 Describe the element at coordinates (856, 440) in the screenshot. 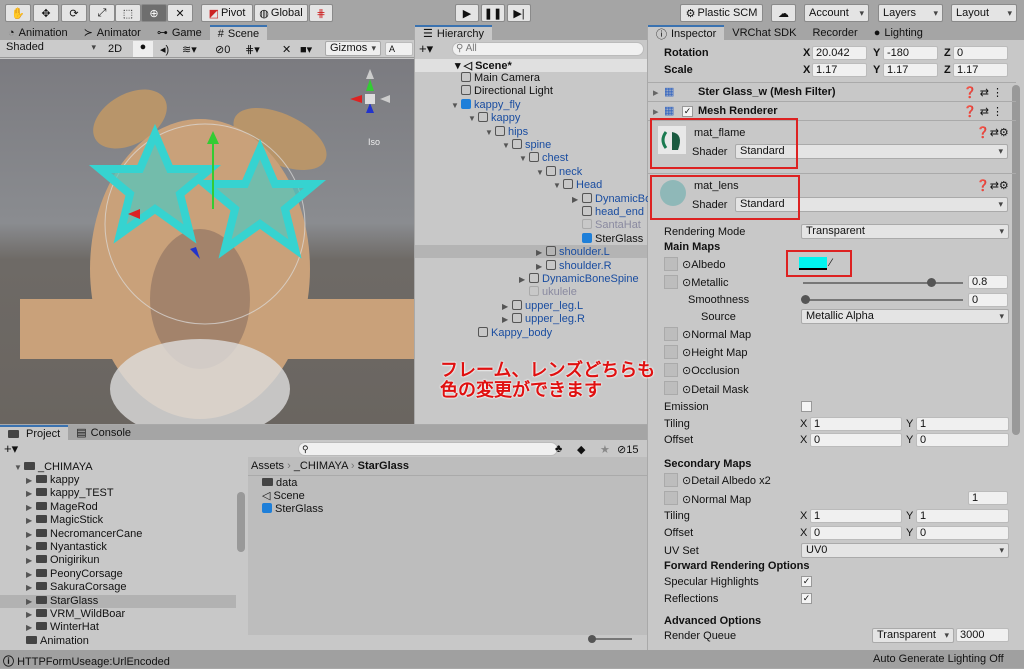

I see `offset-x-field: 0` at that location.